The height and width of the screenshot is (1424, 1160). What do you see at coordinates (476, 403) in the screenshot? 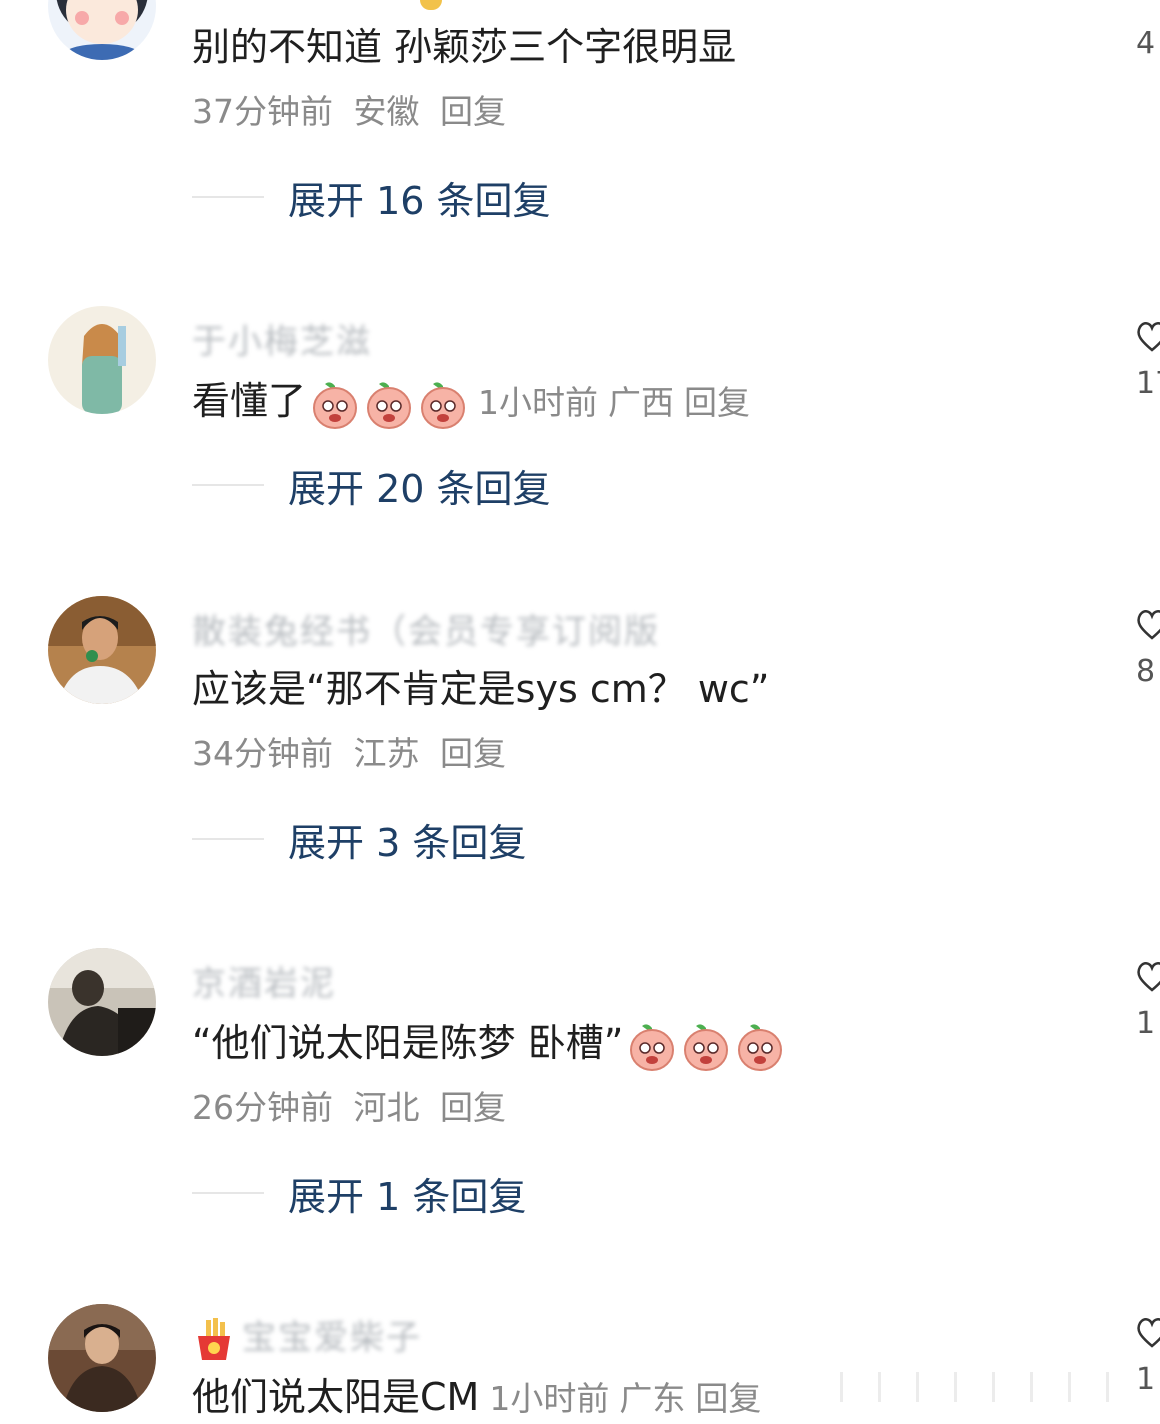
I see `comment-2-row: 看懂了 1小时前 广西 回复` at bounding box center [476, 403].